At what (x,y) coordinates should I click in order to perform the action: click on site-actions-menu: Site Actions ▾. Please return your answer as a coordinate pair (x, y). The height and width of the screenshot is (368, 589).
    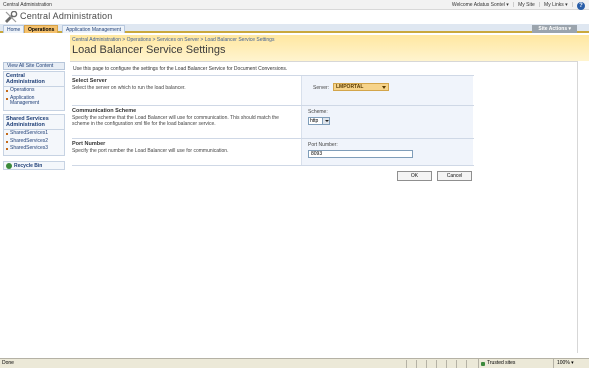
    Looking at the image, I should click on (554, 29).